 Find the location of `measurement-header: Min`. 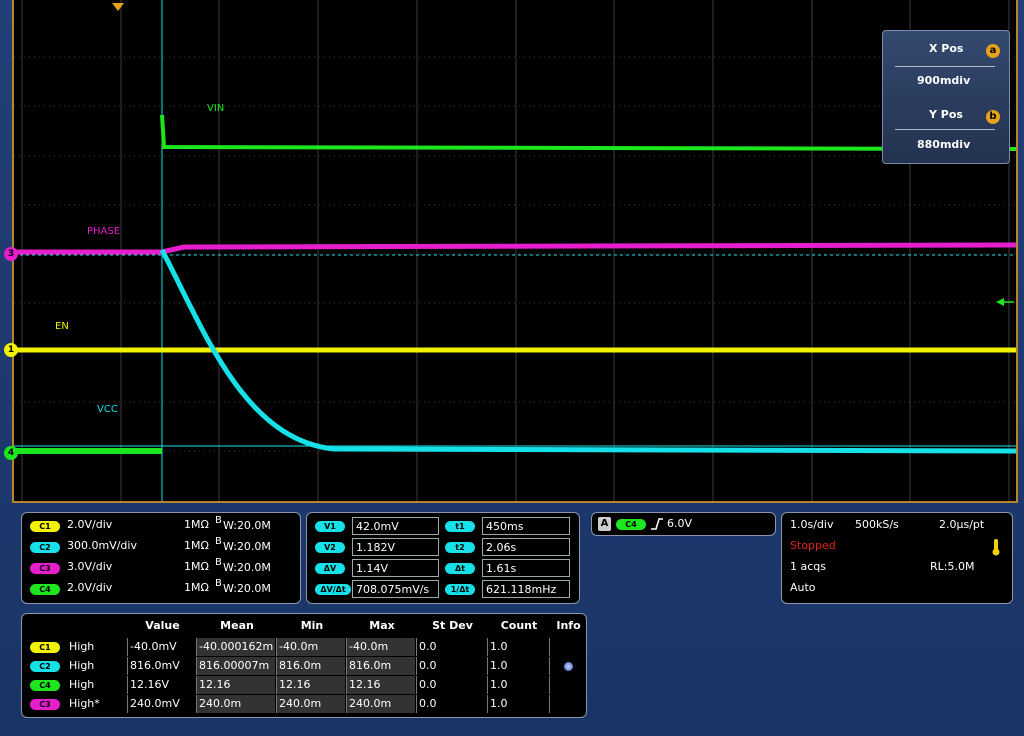

measurement-header: Min is located at coordinates (312, 625).